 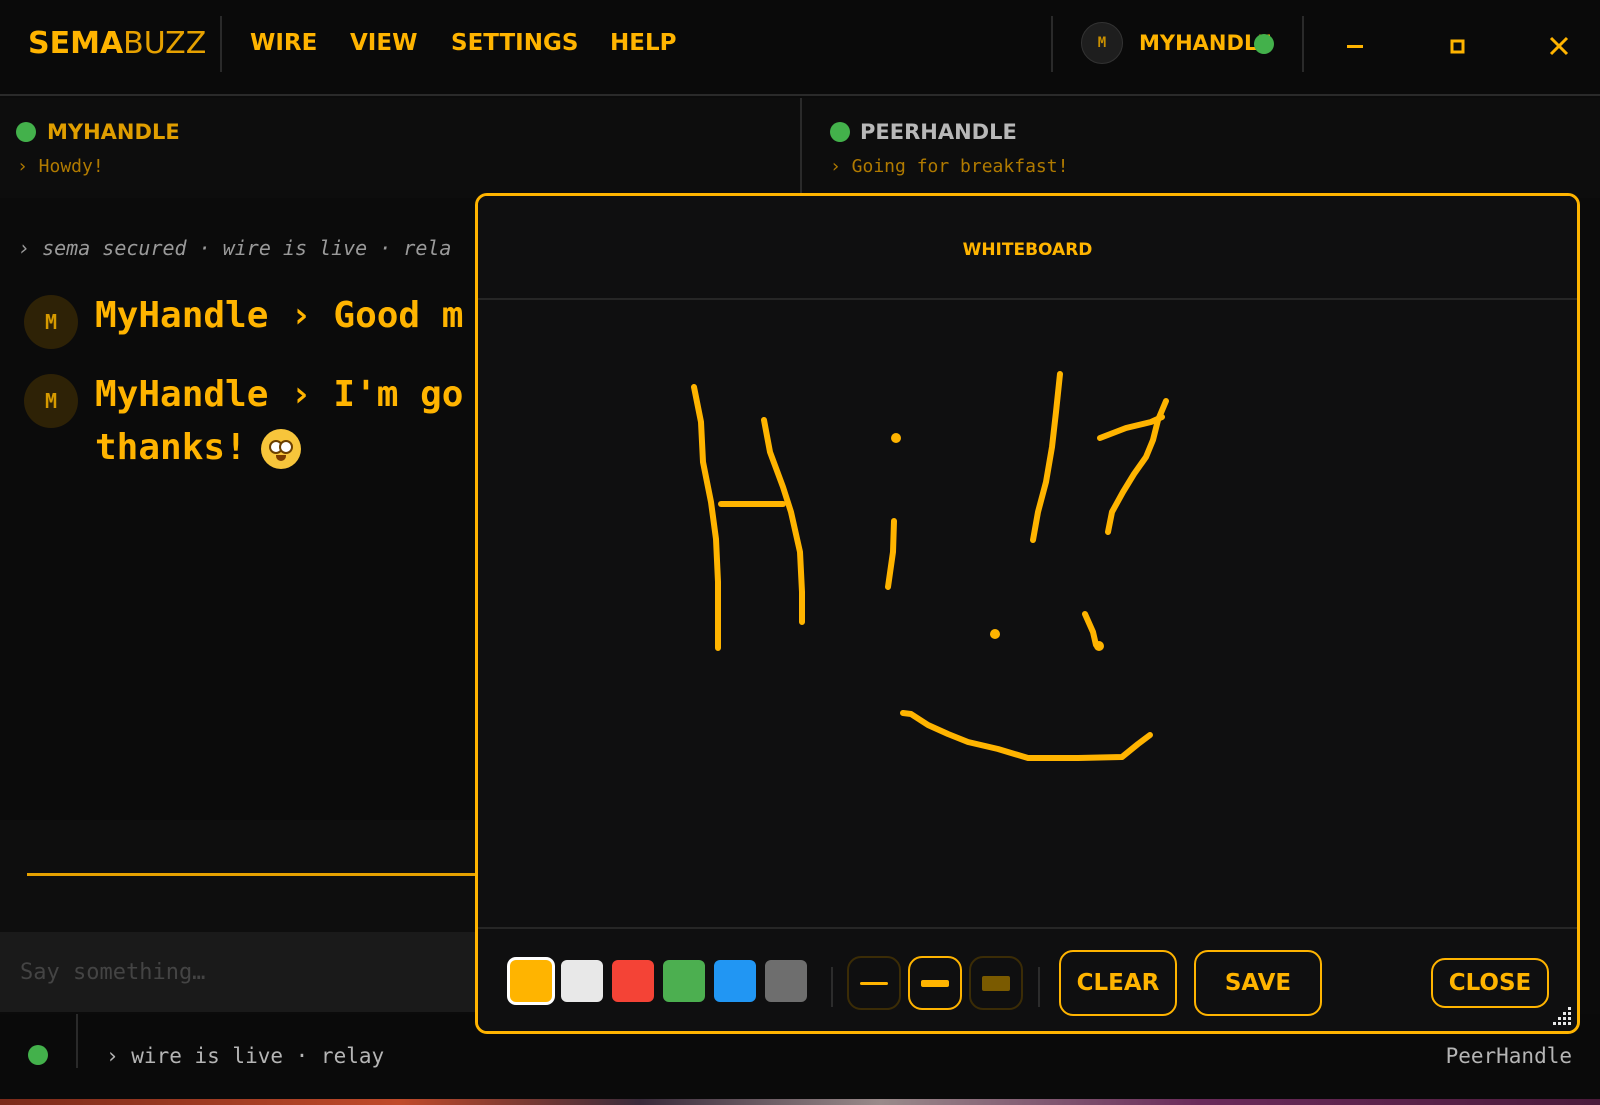 I want to click on peer-name: PEERHANDLE, so click(x=938, y=132).